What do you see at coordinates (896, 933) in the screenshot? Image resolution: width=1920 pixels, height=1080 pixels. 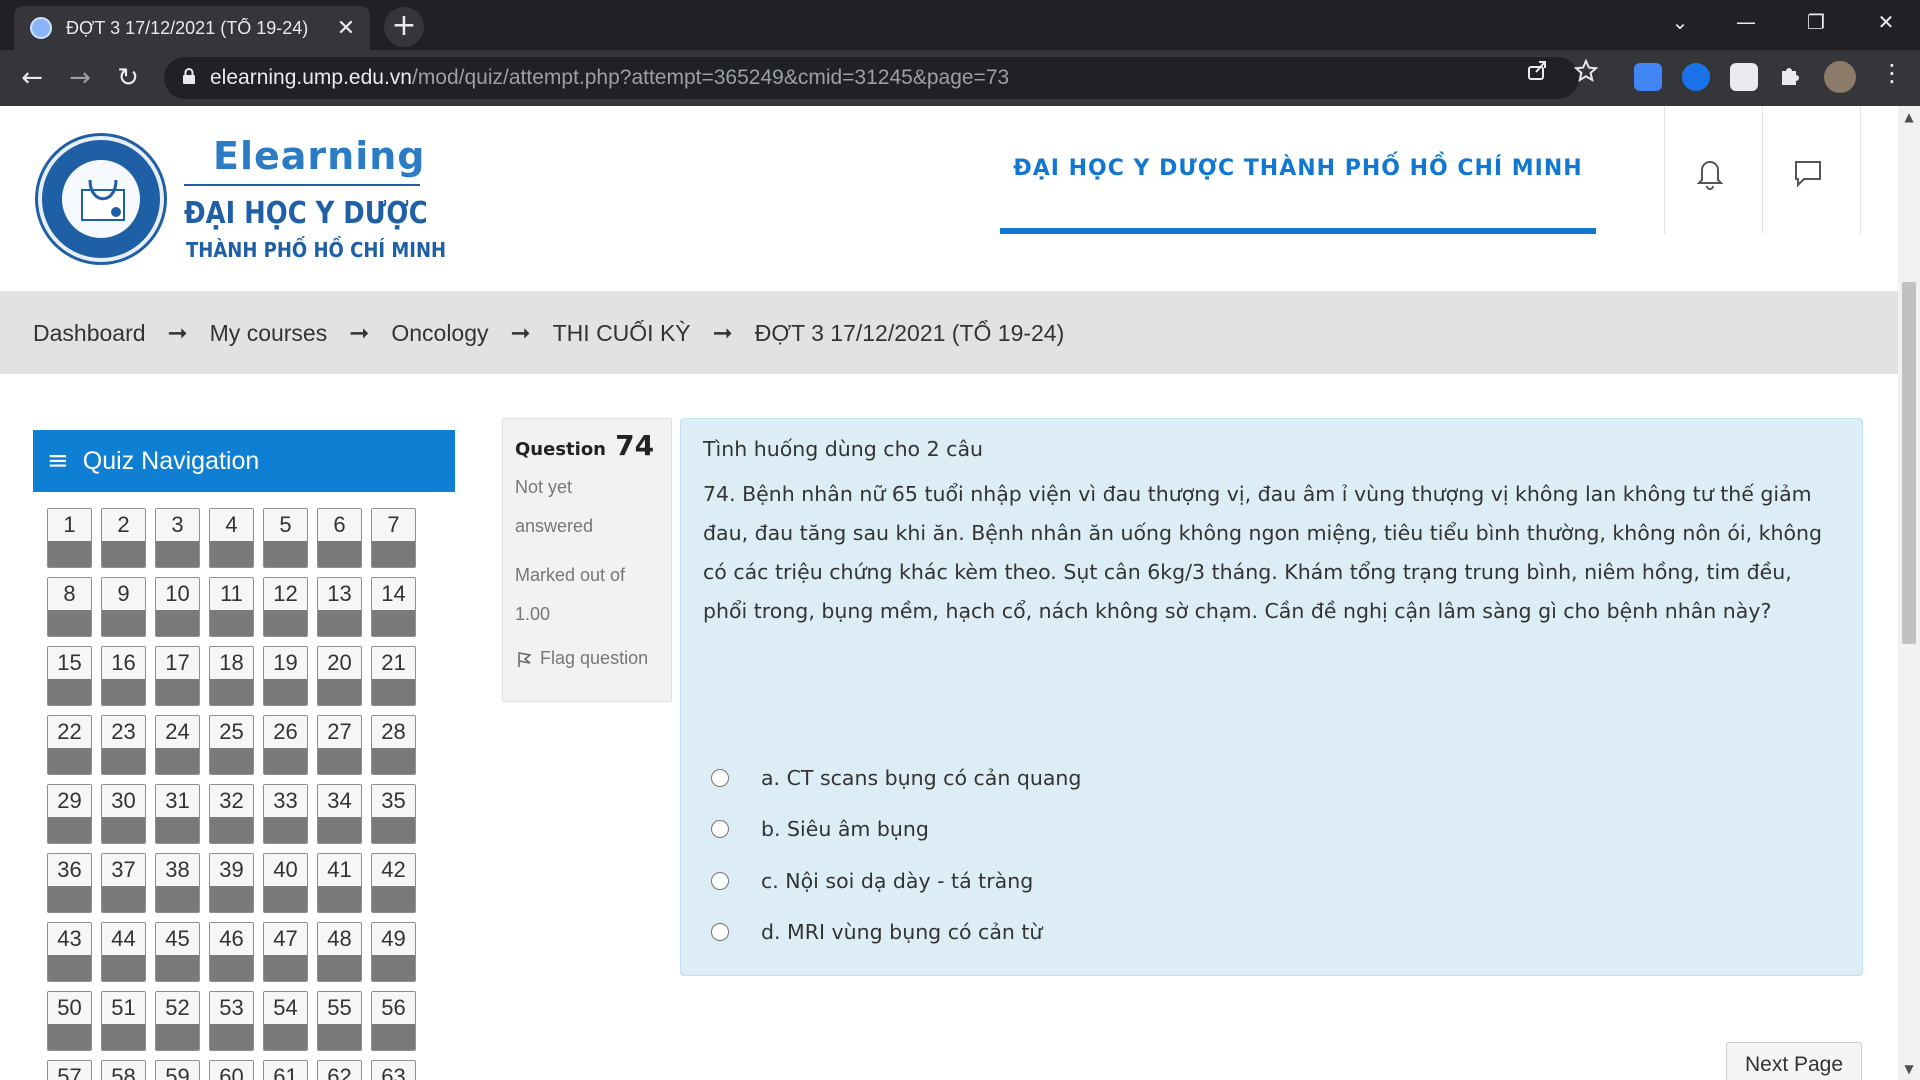 I see `answer-option-d: d. MRI vùng bụng có cản từ` at bounding box center [896, 933].